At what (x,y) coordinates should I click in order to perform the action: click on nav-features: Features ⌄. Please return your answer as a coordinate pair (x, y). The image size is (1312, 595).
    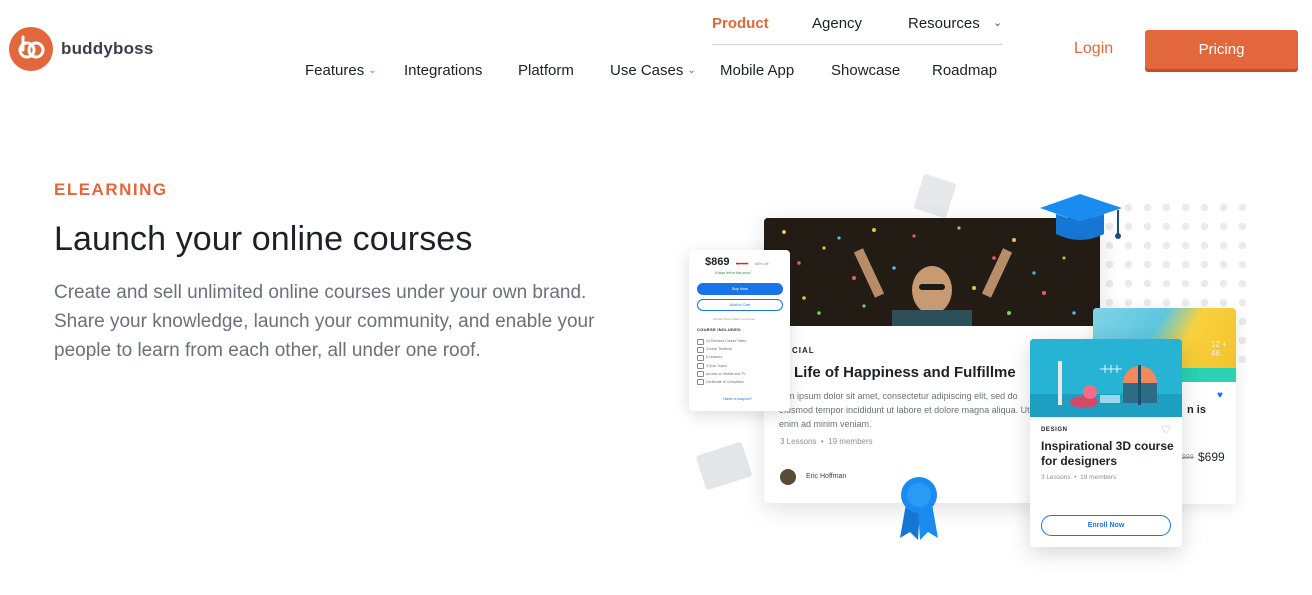
    Looking at the image, I should click on (341, 70).